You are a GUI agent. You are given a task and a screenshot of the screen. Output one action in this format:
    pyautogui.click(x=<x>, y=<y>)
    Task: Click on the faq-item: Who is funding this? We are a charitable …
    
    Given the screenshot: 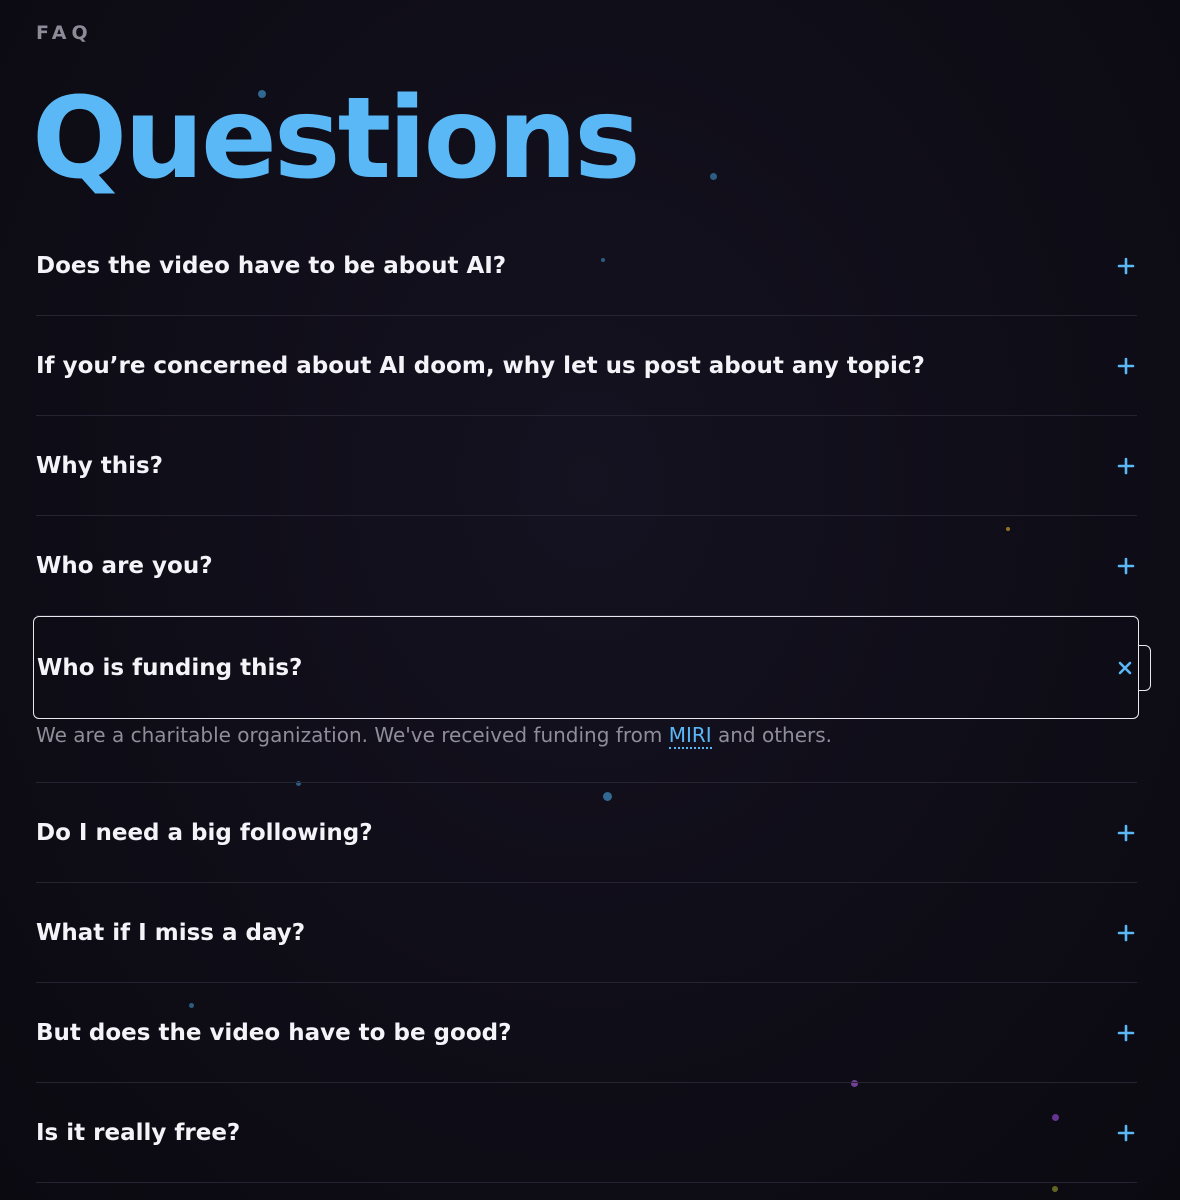 What is the action you would take?
    pyautogui.click(x=592, y=699)
    